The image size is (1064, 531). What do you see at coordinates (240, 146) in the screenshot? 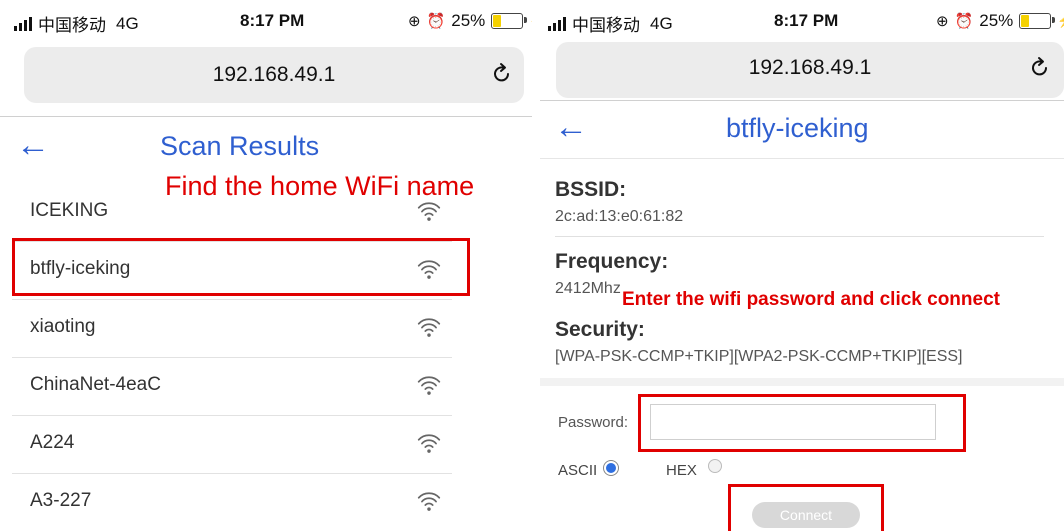
I see `page-title: Scan Results` at bounding box center [240, 146].